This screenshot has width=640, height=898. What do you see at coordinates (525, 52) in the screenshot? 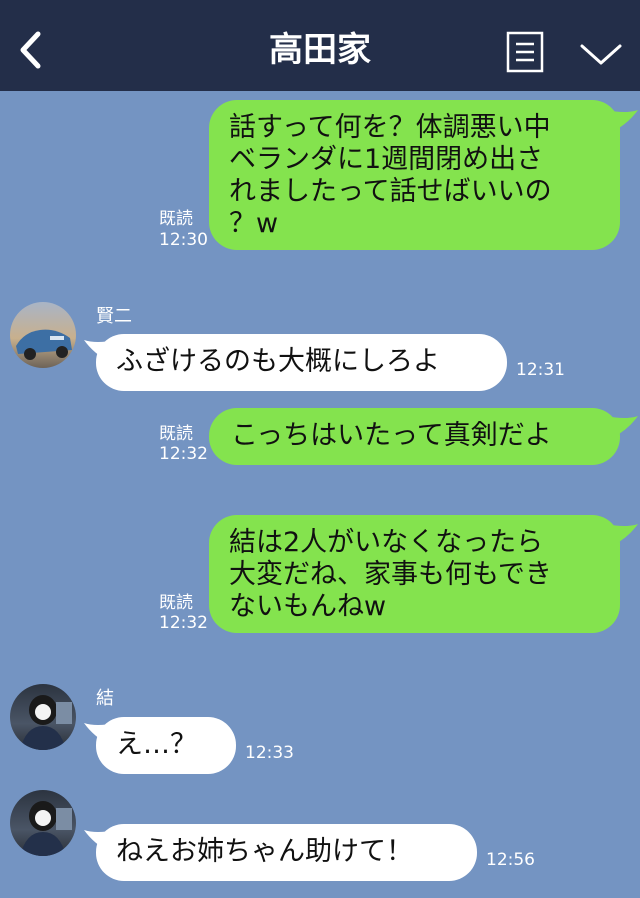
I see `list-menu-icon` at bounding box center [525, 52].